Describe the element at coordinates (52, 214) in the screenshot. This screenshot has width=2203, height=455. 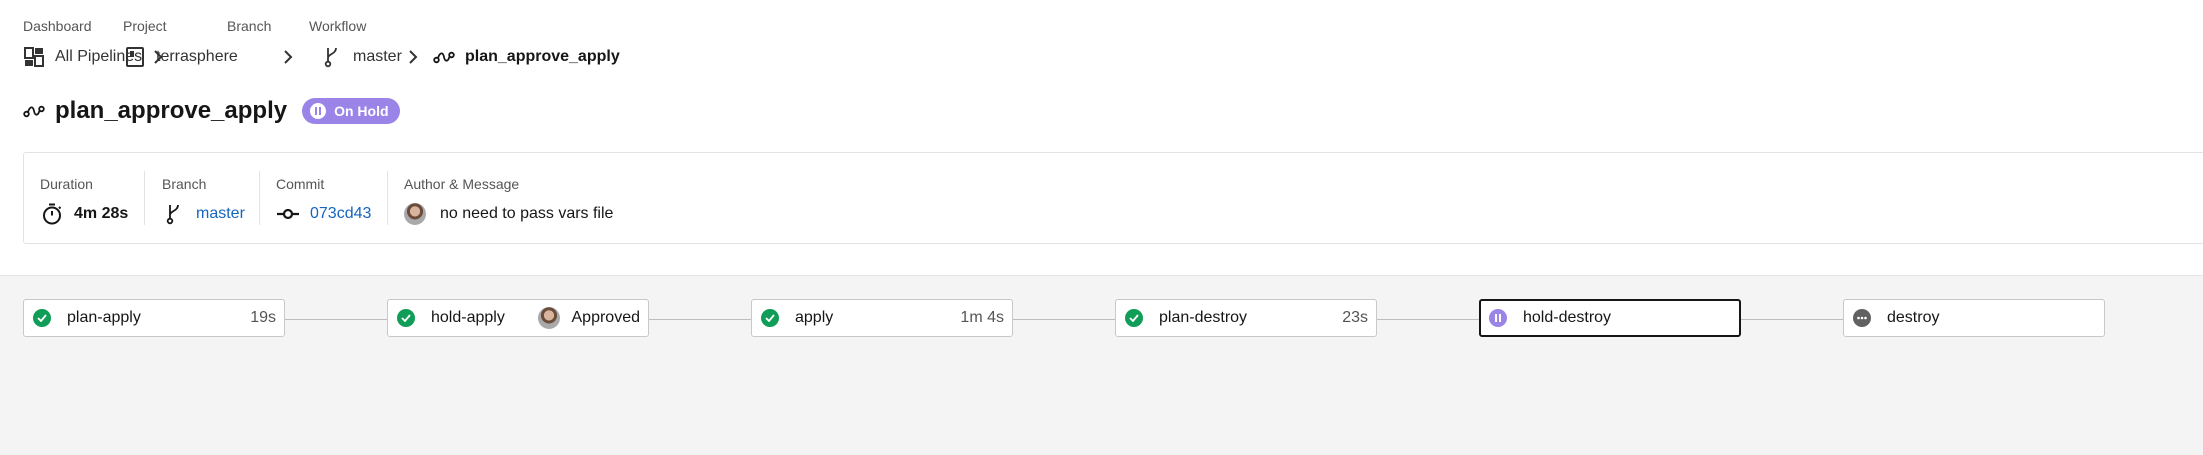
I see `stopwatch-icon` at that location.